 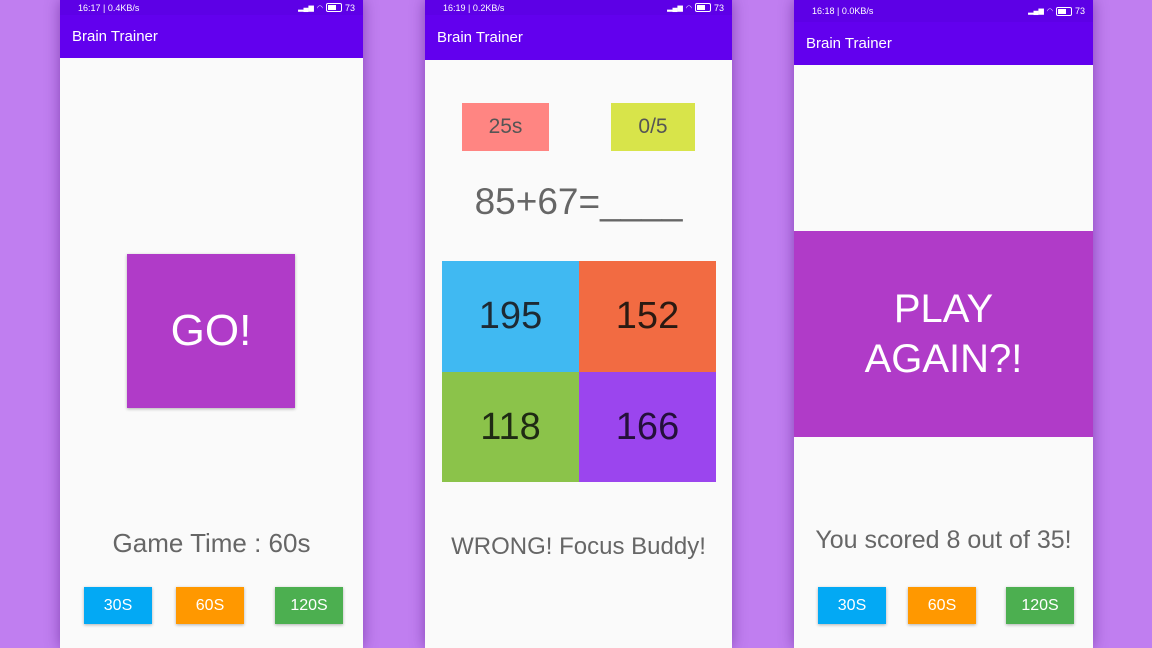 I want to click on question-text: 85+67=____, so click(x=578, y=201).